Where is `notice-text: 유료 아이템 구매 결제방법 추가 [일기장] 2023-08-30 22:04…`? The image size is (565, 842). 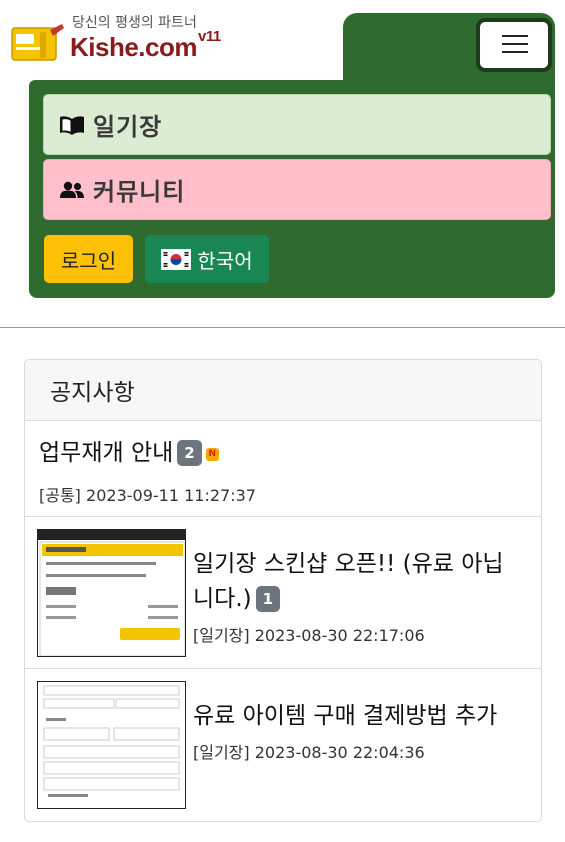 notice-text: 유료 아이템 구매 결제방법 추가 [일기장] 2023-08-30 22:04… is located at coordinates (358, 731).